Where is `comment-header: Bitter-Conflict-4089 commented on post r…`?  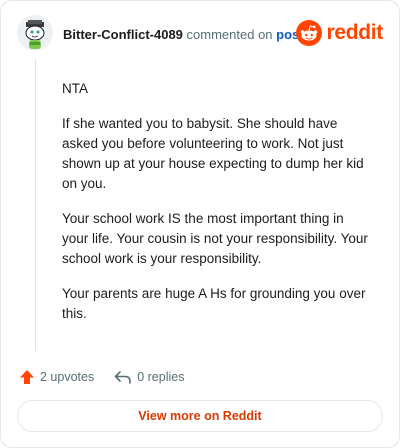
comment-header: Bitter-Conflict-4089 commented on post r… is located at coordinates (200, 34).